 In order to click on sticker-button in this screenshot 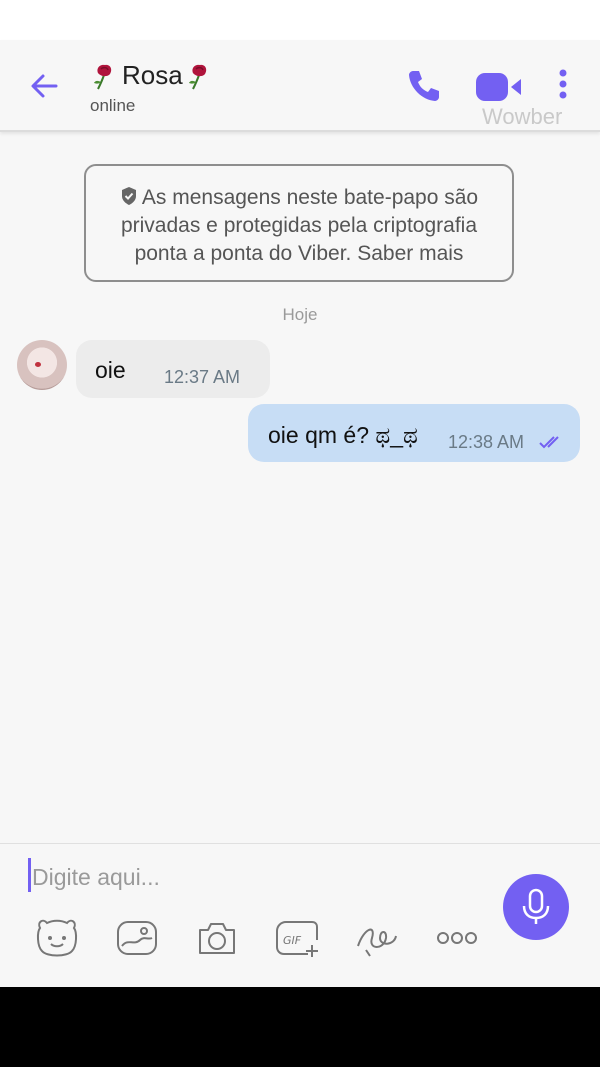, I will do `click(57, 938)`.